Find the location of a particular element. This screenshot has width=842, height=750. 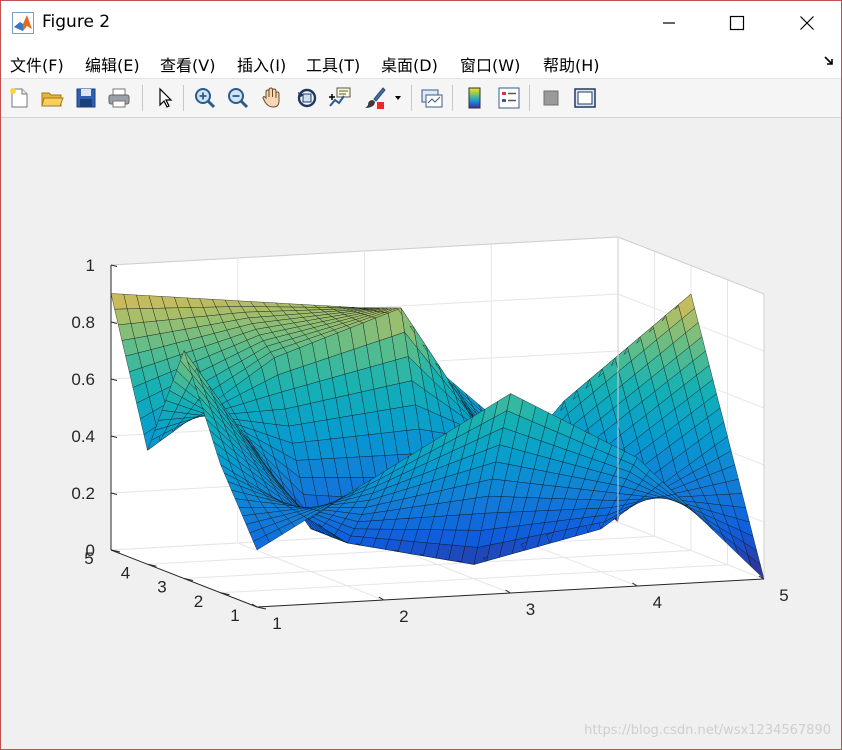

z-tick-label: 0.8 is located at coordinates (83, 322).